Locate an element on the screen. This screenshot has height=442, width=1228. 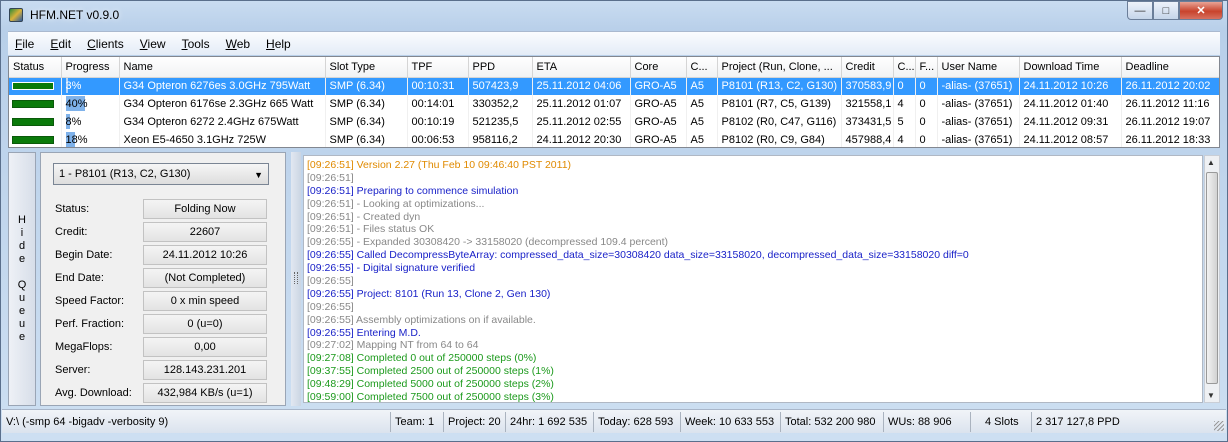
maximize-button: □ is located at coordinates (1166, 10).